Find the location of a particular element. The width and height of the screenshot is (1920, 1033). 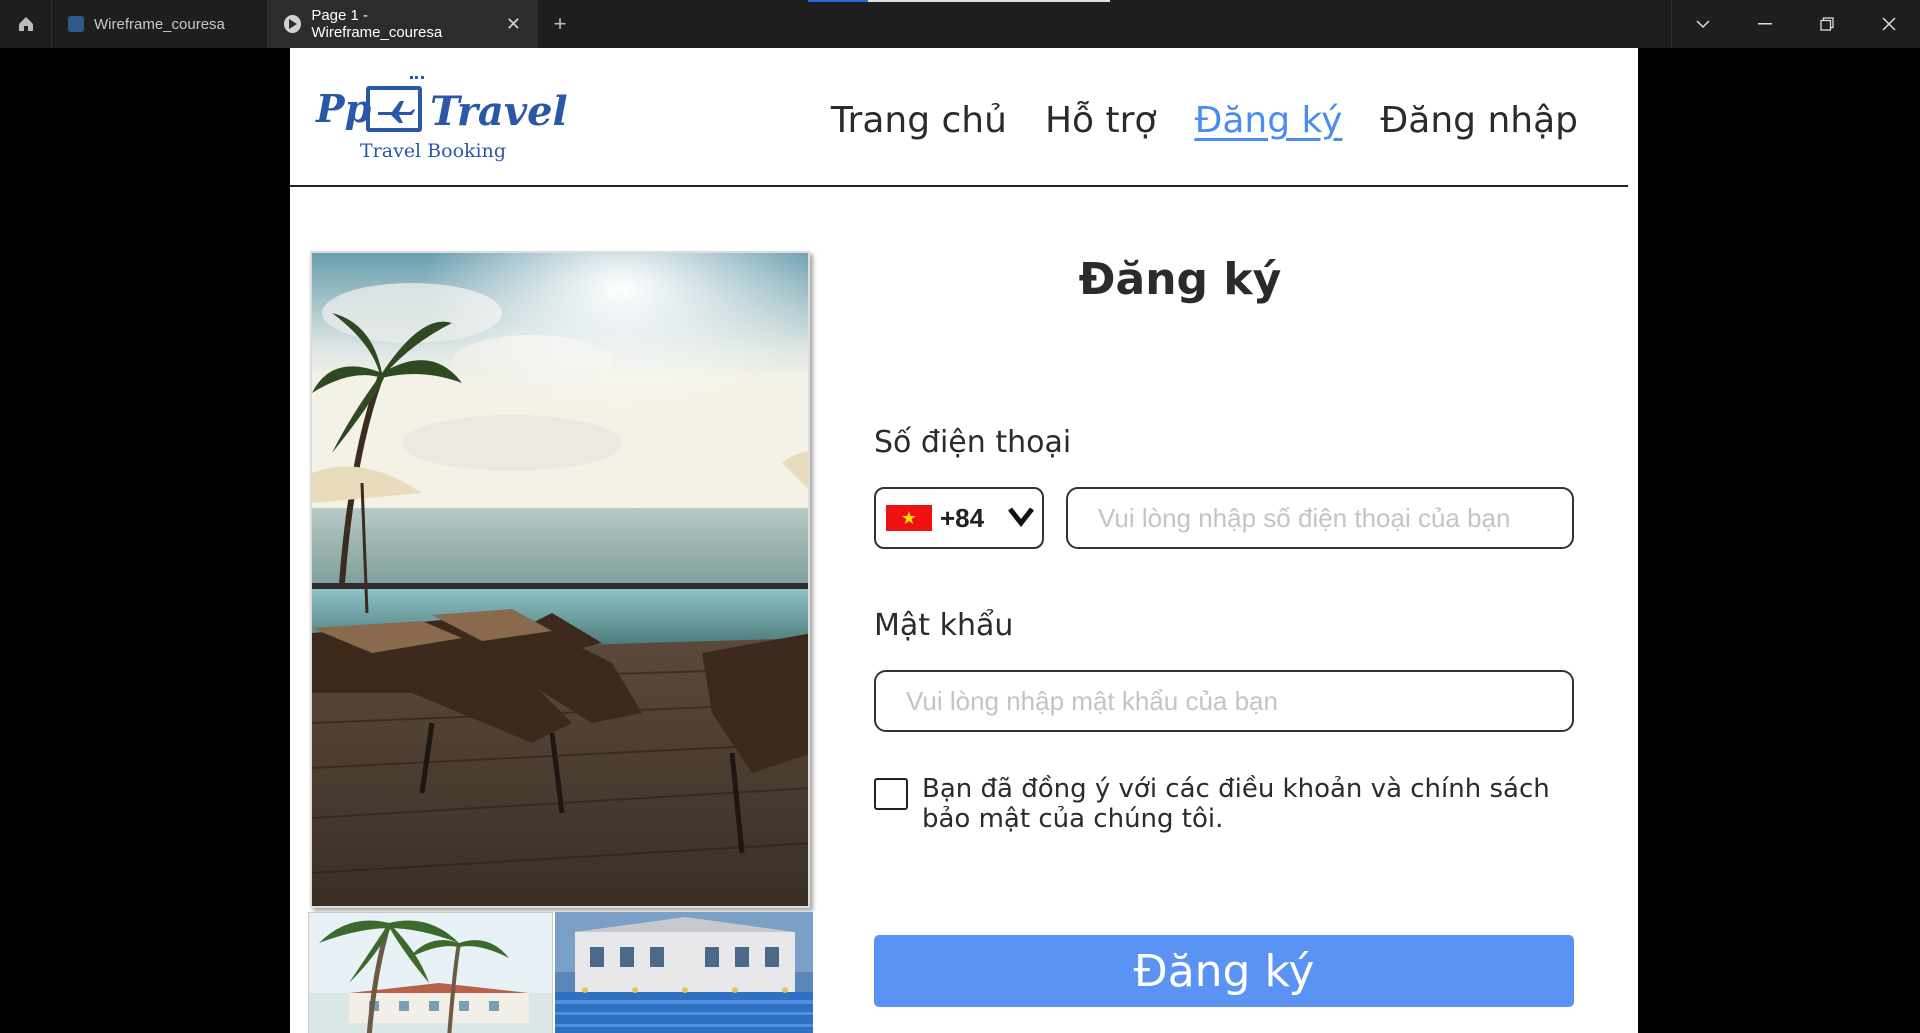

close-window-button is located at coordinates (1889, 24).